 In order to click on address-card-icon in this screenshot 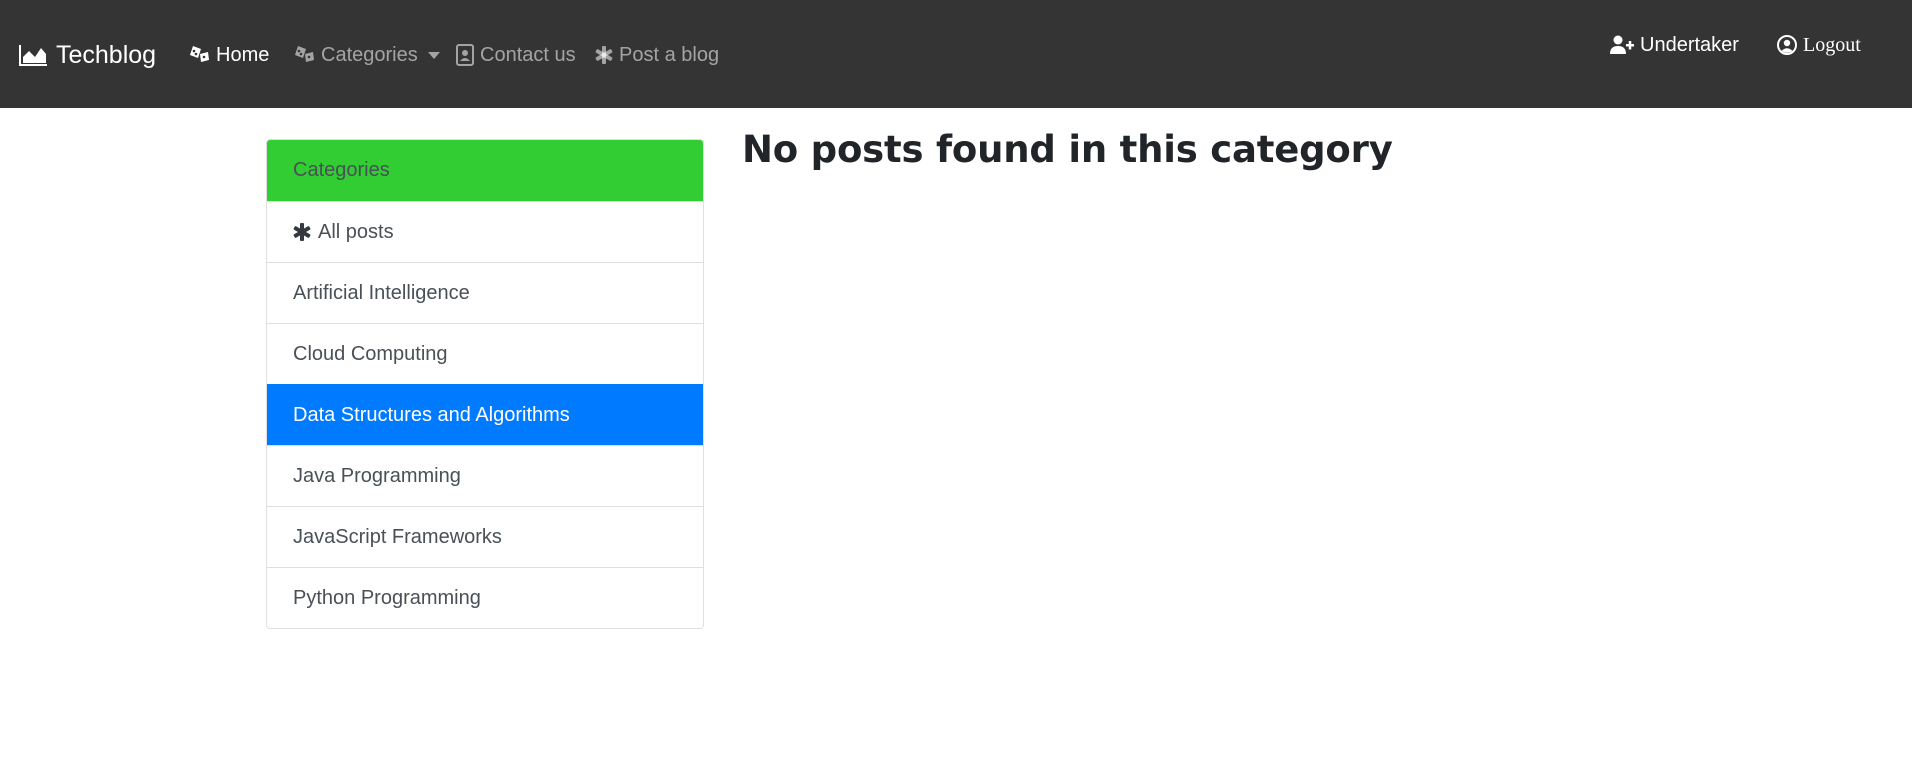, I will do `click(465, 55)`.